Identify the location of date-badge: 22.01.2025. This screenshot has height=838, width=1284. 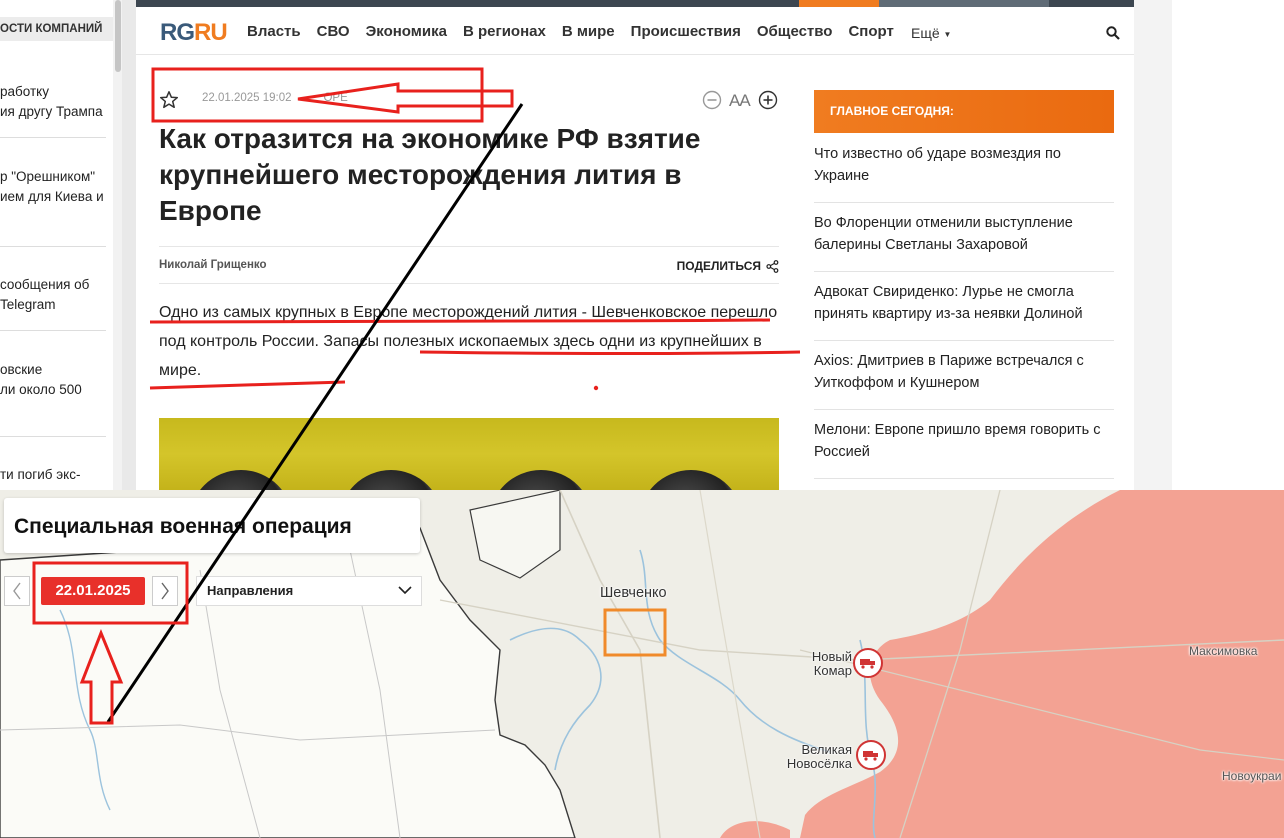
(93, 591).